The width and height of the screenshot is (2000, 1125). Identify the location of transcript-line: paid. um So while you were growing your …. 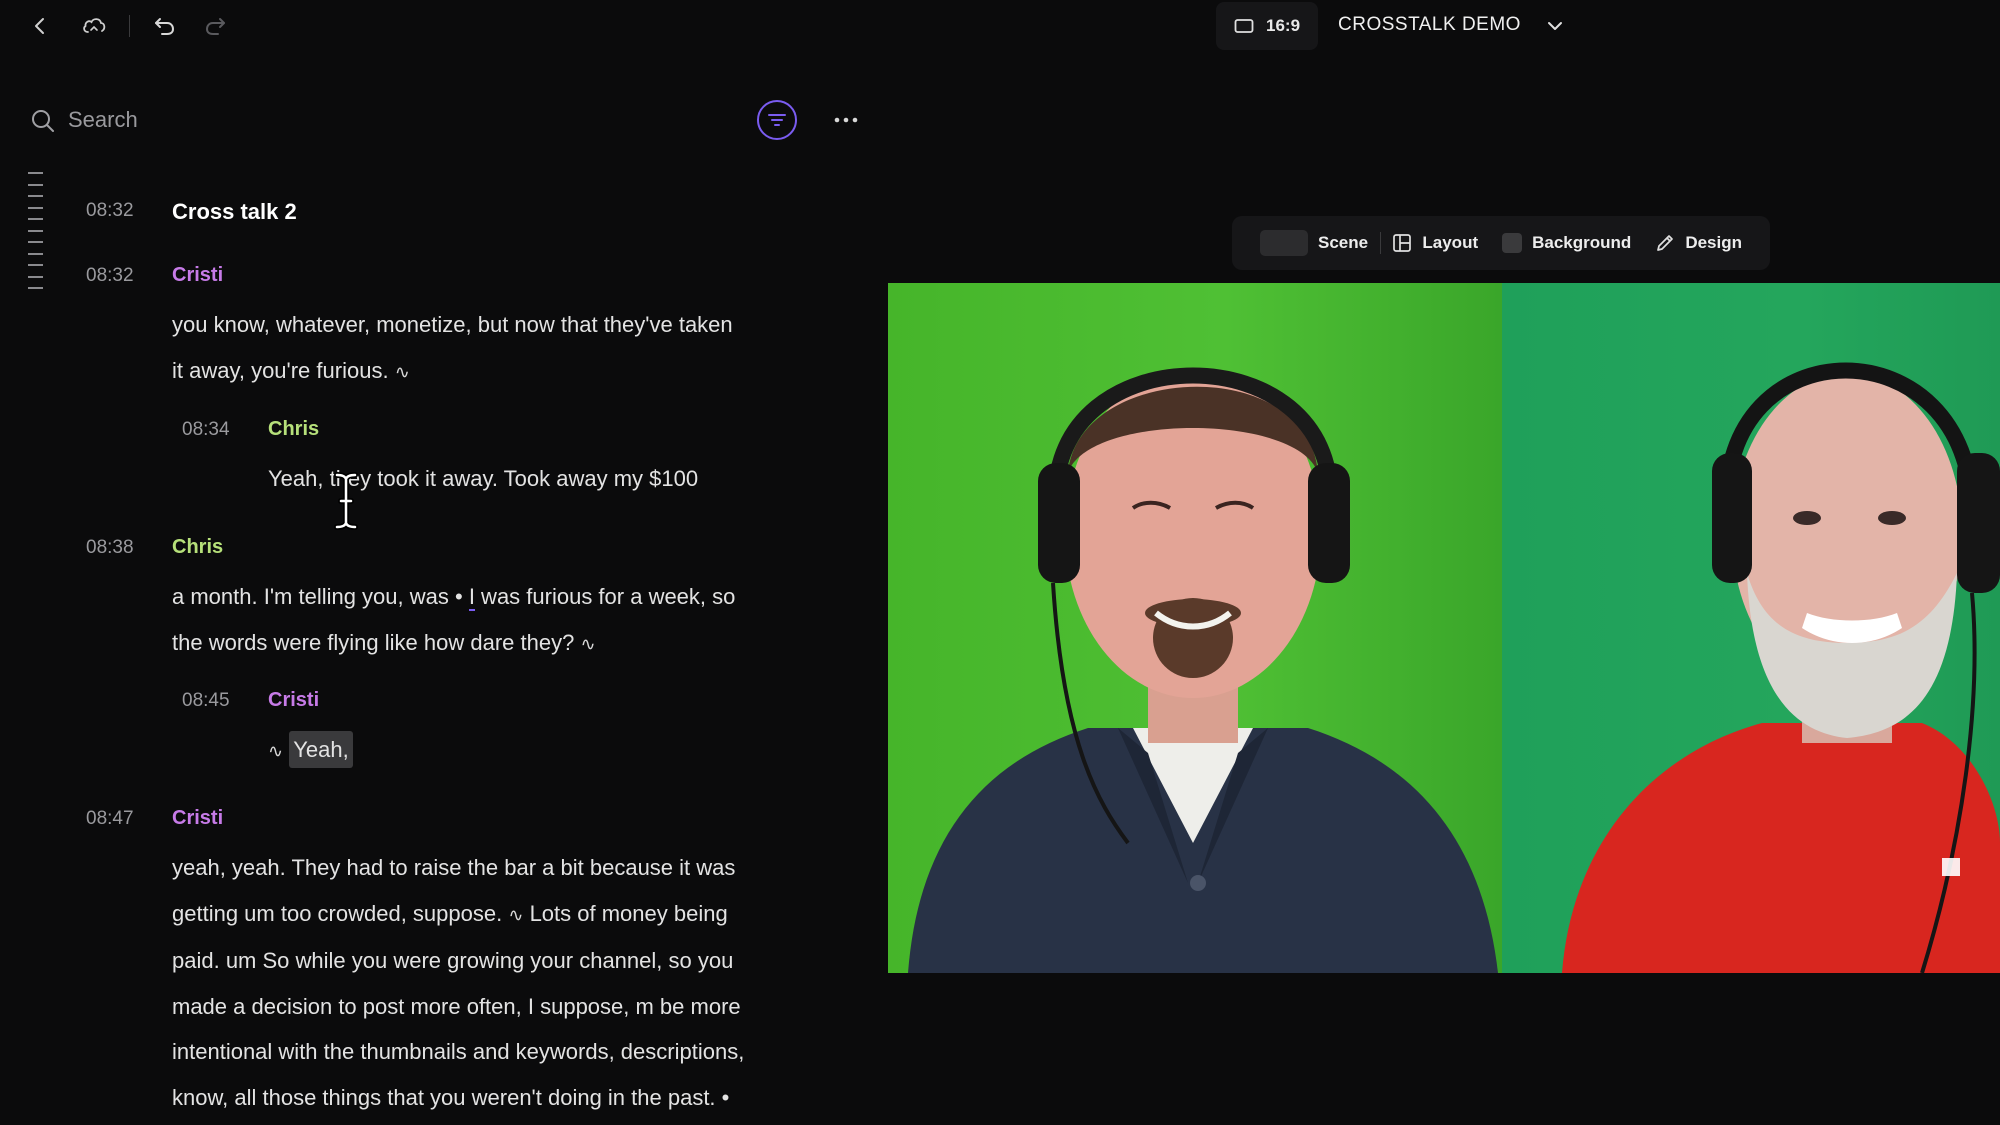
(497, 961).